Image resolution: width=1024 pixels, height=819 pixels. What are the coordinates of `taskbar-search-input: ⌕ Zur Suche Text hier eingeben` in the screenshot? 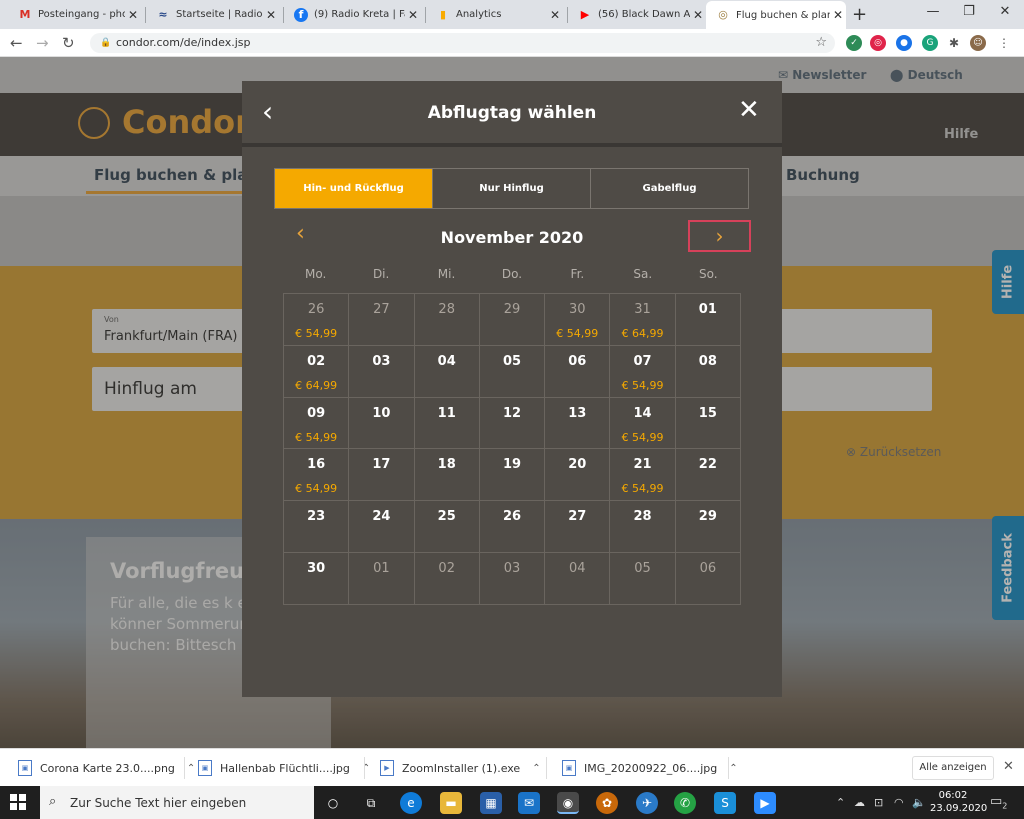 It's located at (177, 802).